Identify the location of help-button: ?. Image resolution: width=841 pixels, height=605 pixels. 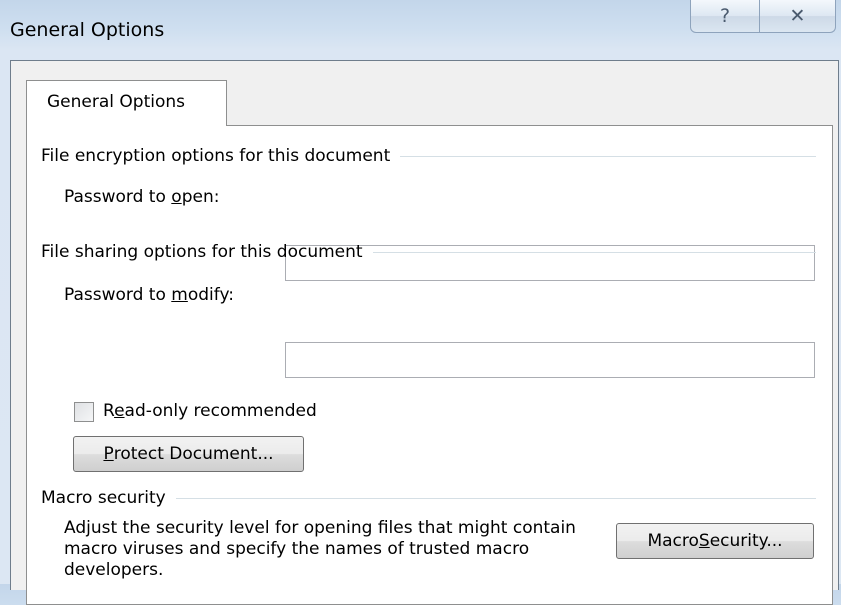
(725, 16).